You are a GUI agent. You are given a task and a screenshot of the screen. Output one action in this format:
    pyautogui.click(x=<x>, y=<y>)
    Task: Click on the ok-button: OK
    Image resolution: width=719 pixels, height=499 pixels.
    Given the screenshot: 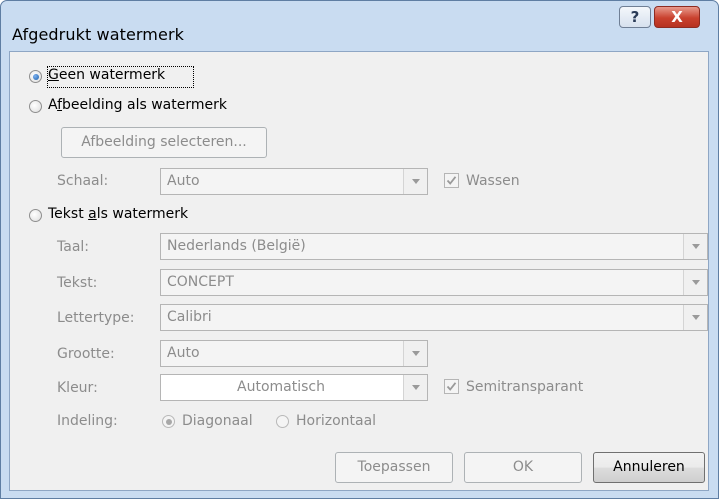 What is the action you would take?
    pyautogui.click(x=523, y=467)
    